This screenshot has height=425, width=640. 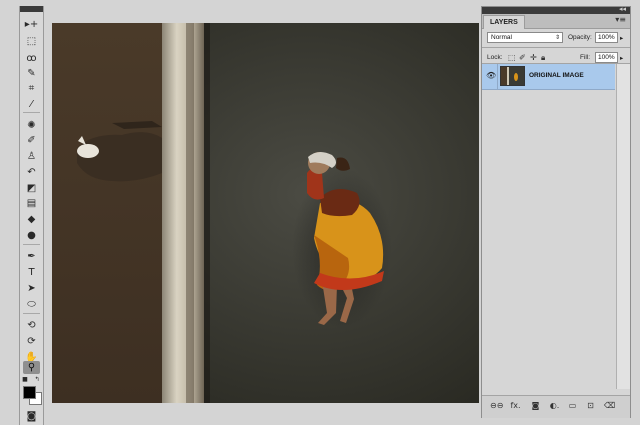 What do you see at coordinates (31, 256) in the screenshot?
I see `pen-tool-icon: ✒` at bounding box center [31, 256].